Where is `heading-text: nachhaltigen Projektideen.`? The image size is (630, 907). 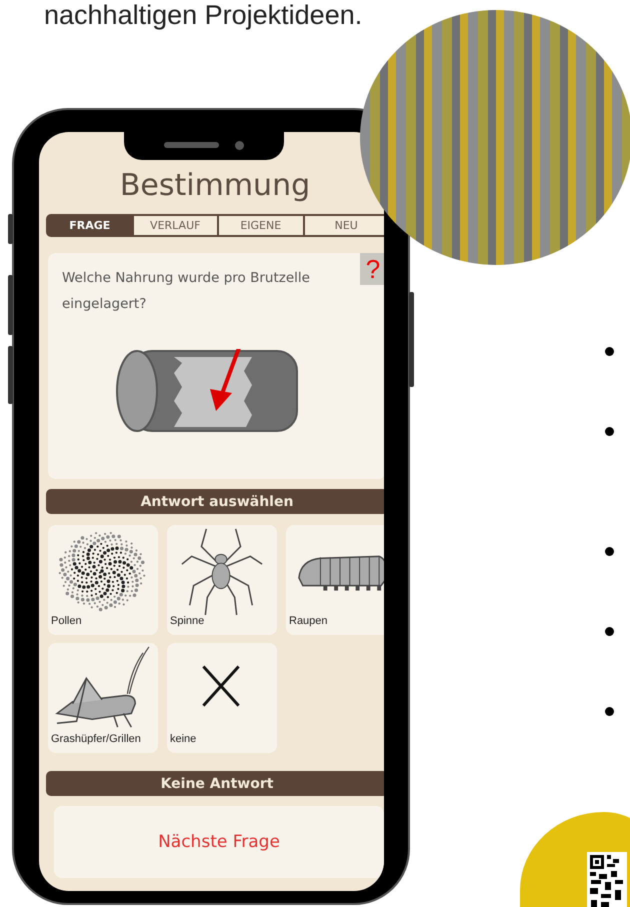 heading-text: nachhaltigen Projektideen. is located at coordinates (203, 15).